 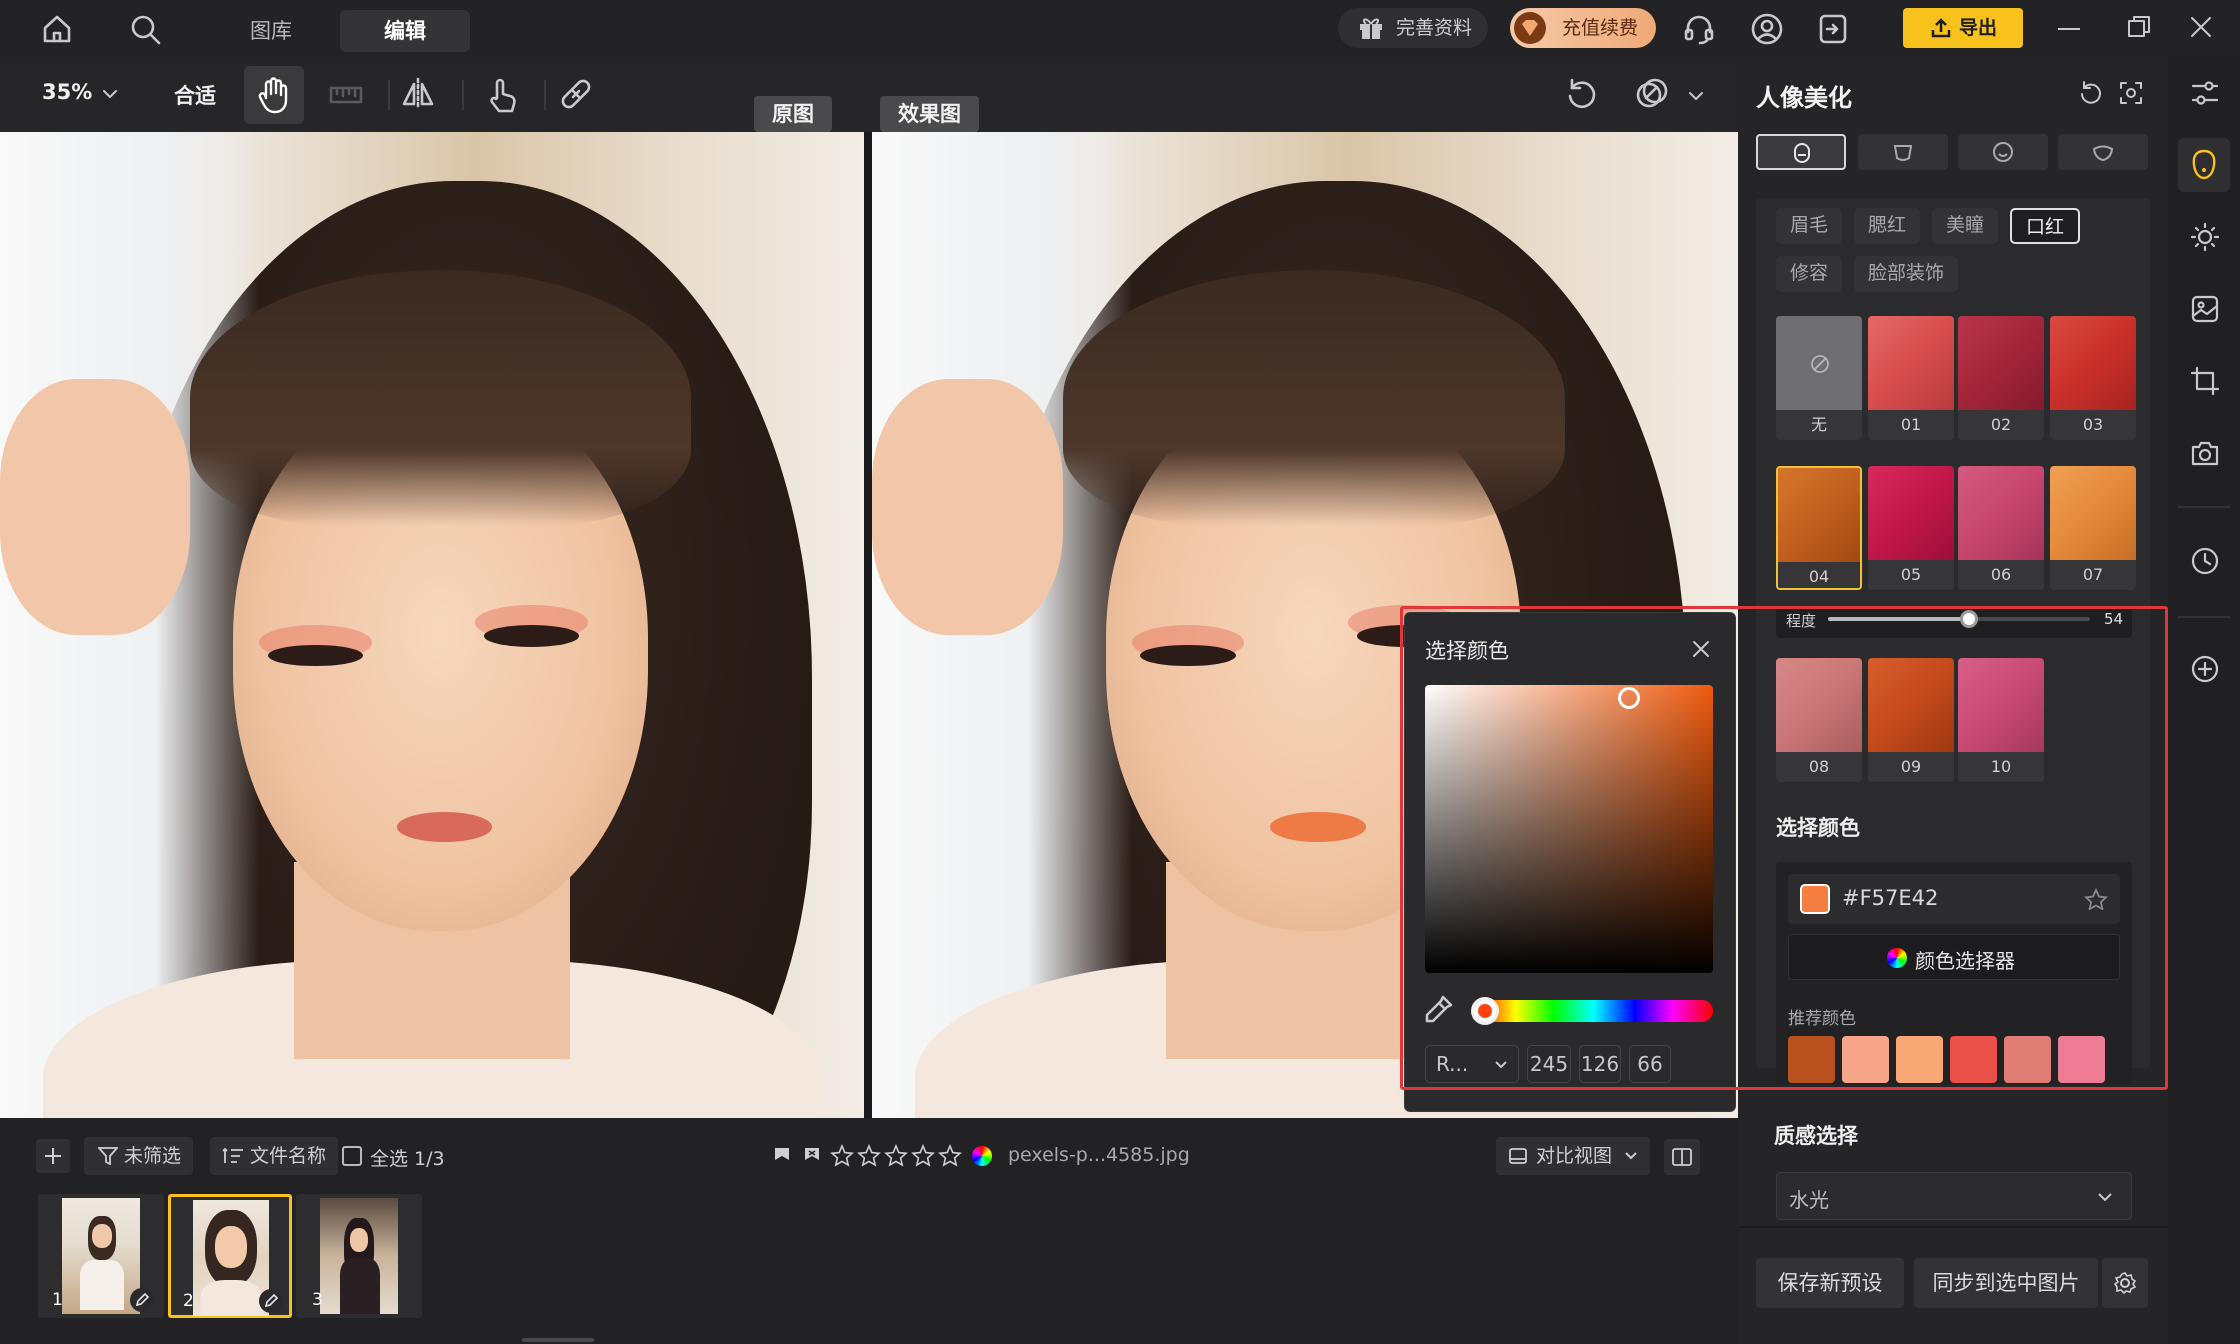 I want to click on crop-icon, so click(x=2205, y=381).